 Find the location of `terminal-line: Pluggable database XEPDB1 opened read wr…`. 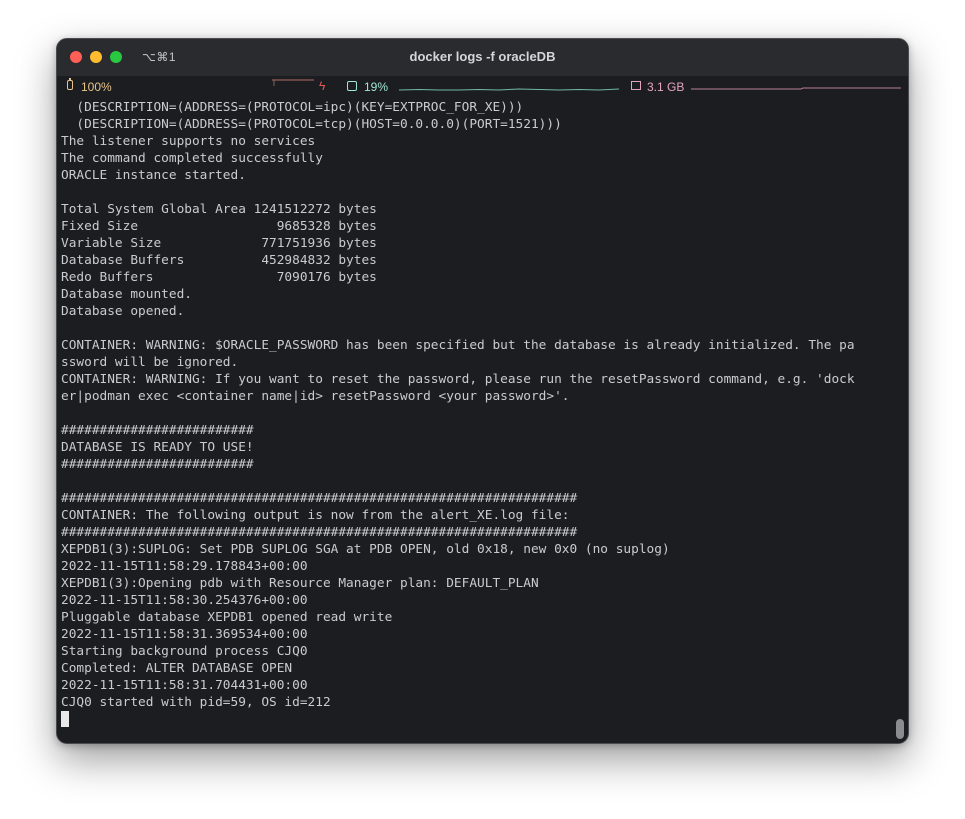

terminal-line: Pluggable database XEPDB1 opened read wr… is located at coordinates (227, 617).